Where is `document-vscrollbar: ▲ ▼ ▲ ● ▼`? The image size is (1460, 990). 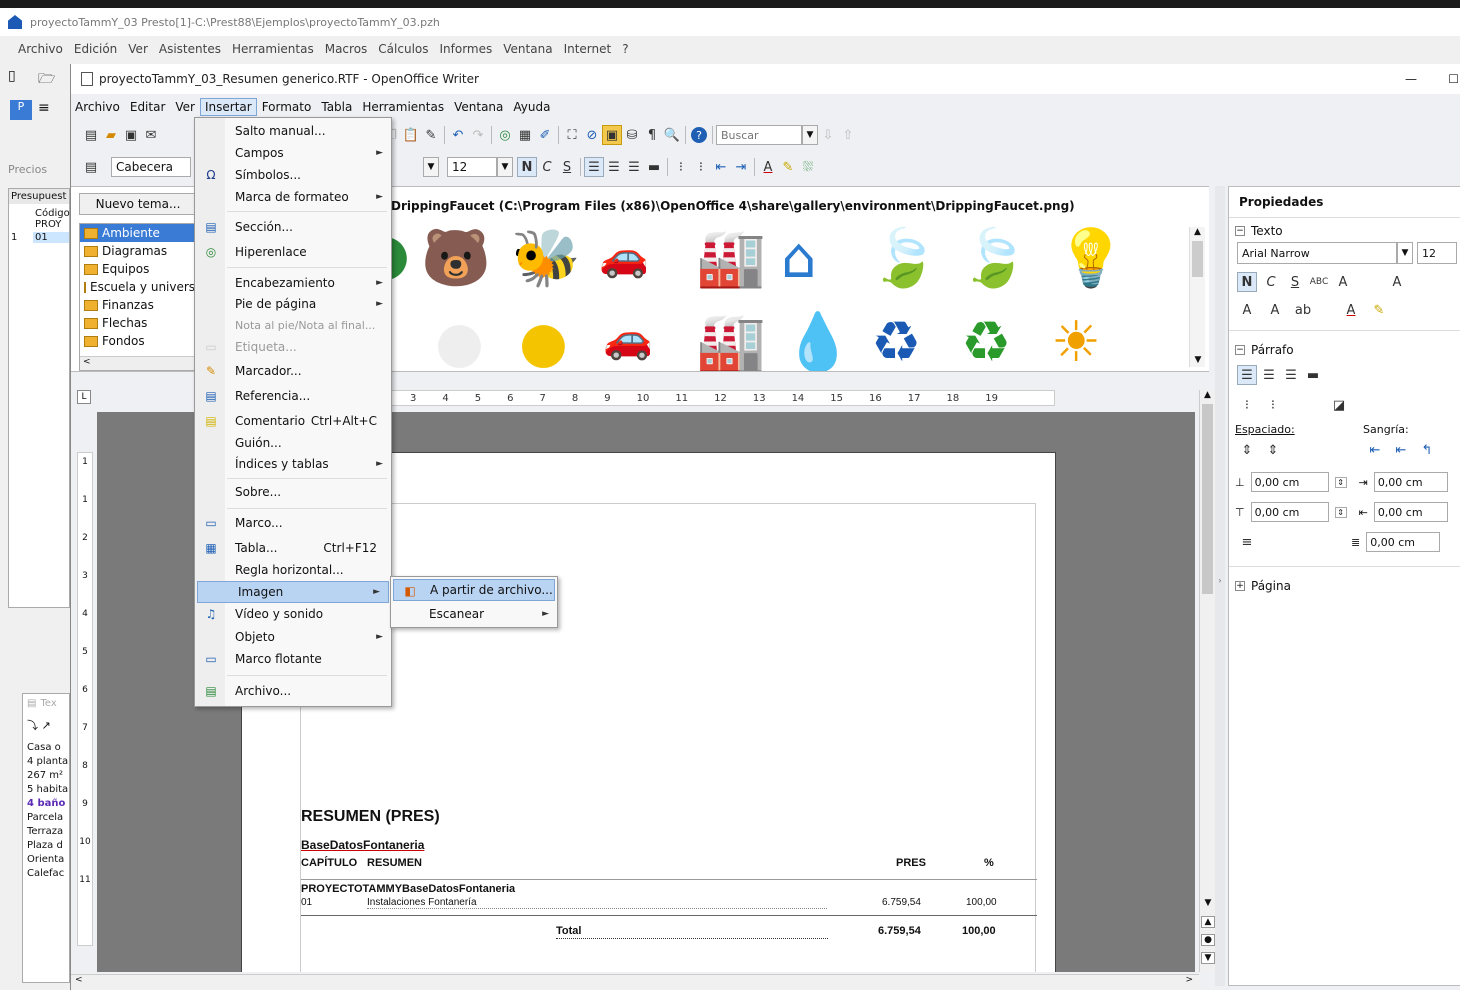
document-vscrollbar: ▲ ▼ ▲ ● ▼ is located at coordinates (1207, 681).